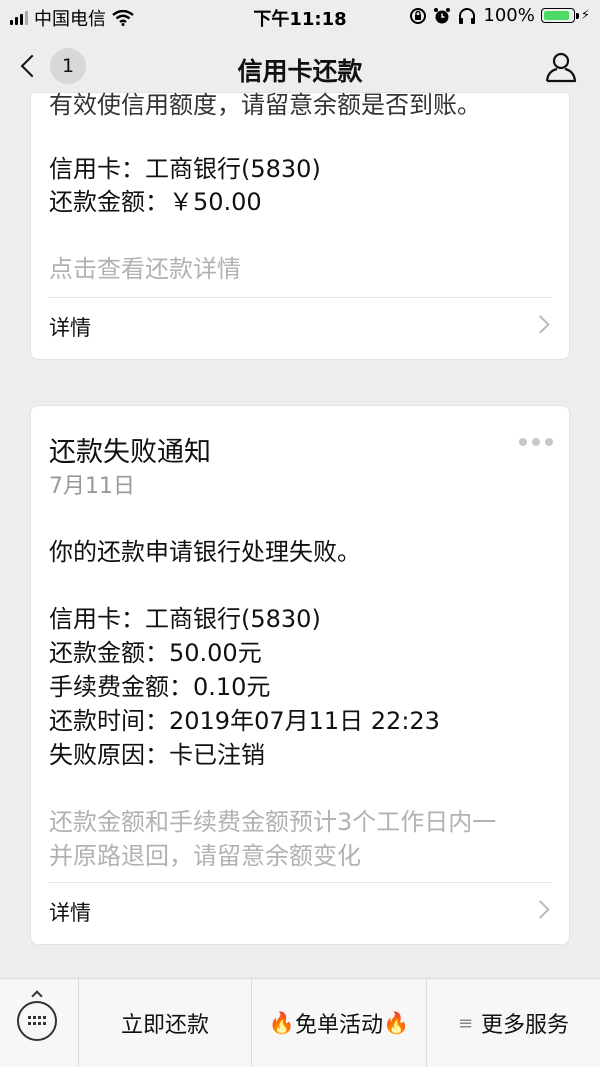 The width and height of the screenshot is (600, 1067). What do you see at coordinates (205, 552) in the screenshot?
I see `failure-message: 你的还款申请银行处理失败。` at bounding box center [205, 552].